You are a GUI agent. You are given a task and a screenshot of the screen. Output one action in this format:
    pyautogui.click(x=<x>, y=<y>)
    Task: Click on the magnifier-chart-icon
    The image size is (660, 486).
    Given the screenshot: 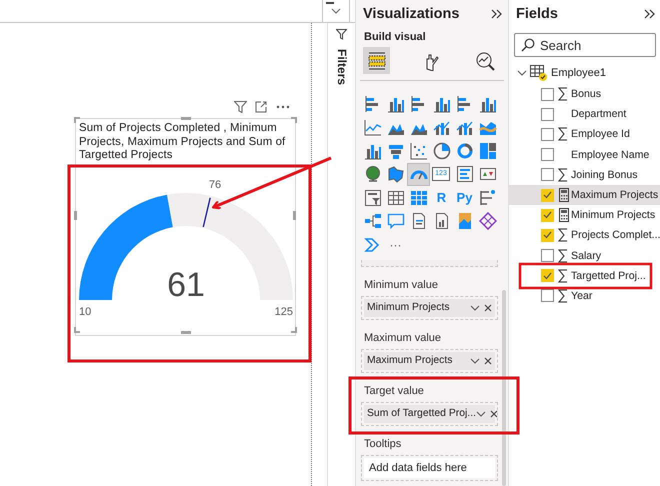 What is the action you would take?
    pyautogui.click(x=484, y=60)
    